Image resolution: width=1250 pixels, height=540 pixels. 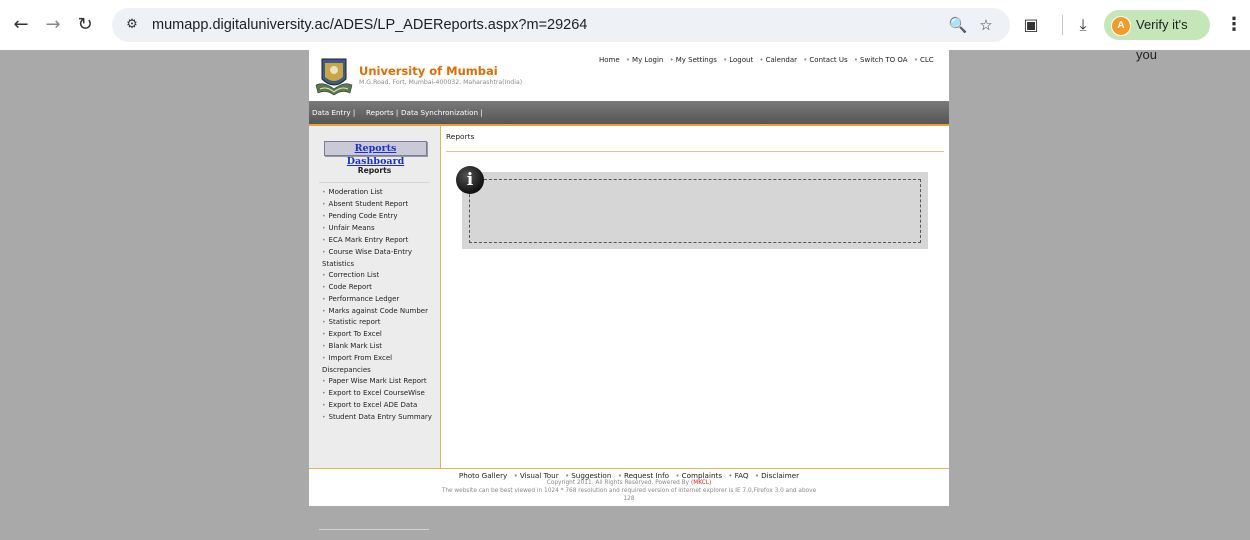 What do you see at coordinates (368, 203) in the screenshot?
I see `sidebar-item-label: Absent Student Report` at bounding box center [368, 203].